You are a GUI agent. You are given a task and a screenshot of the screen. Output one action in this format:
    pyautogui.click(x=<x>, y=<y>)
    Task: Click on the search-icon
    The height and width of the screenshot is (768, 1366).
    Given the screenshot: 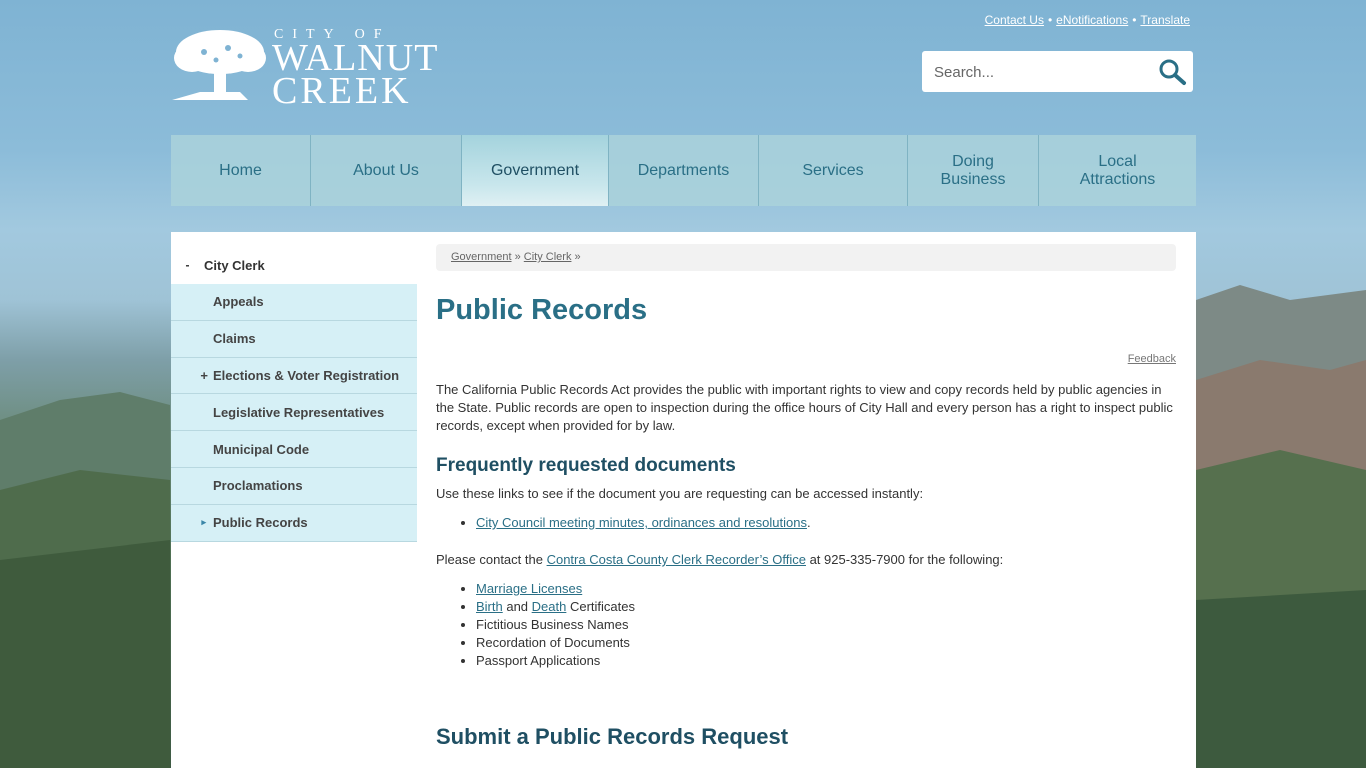 What is the action you would take?
    pyautogui.click(x=1172, y=72)
    